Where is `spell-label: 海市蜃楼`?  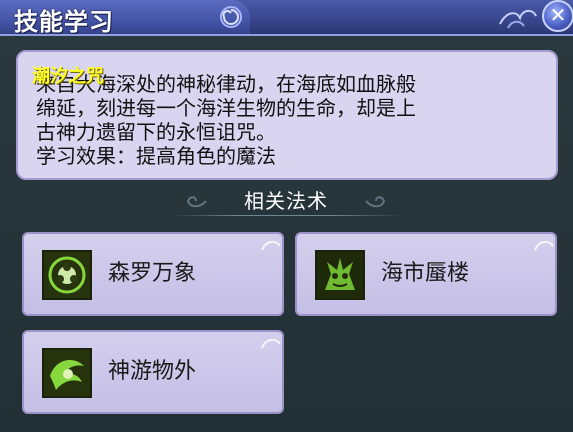
spell-label: 海市蜃楼 is located at coordinates (425, 273).